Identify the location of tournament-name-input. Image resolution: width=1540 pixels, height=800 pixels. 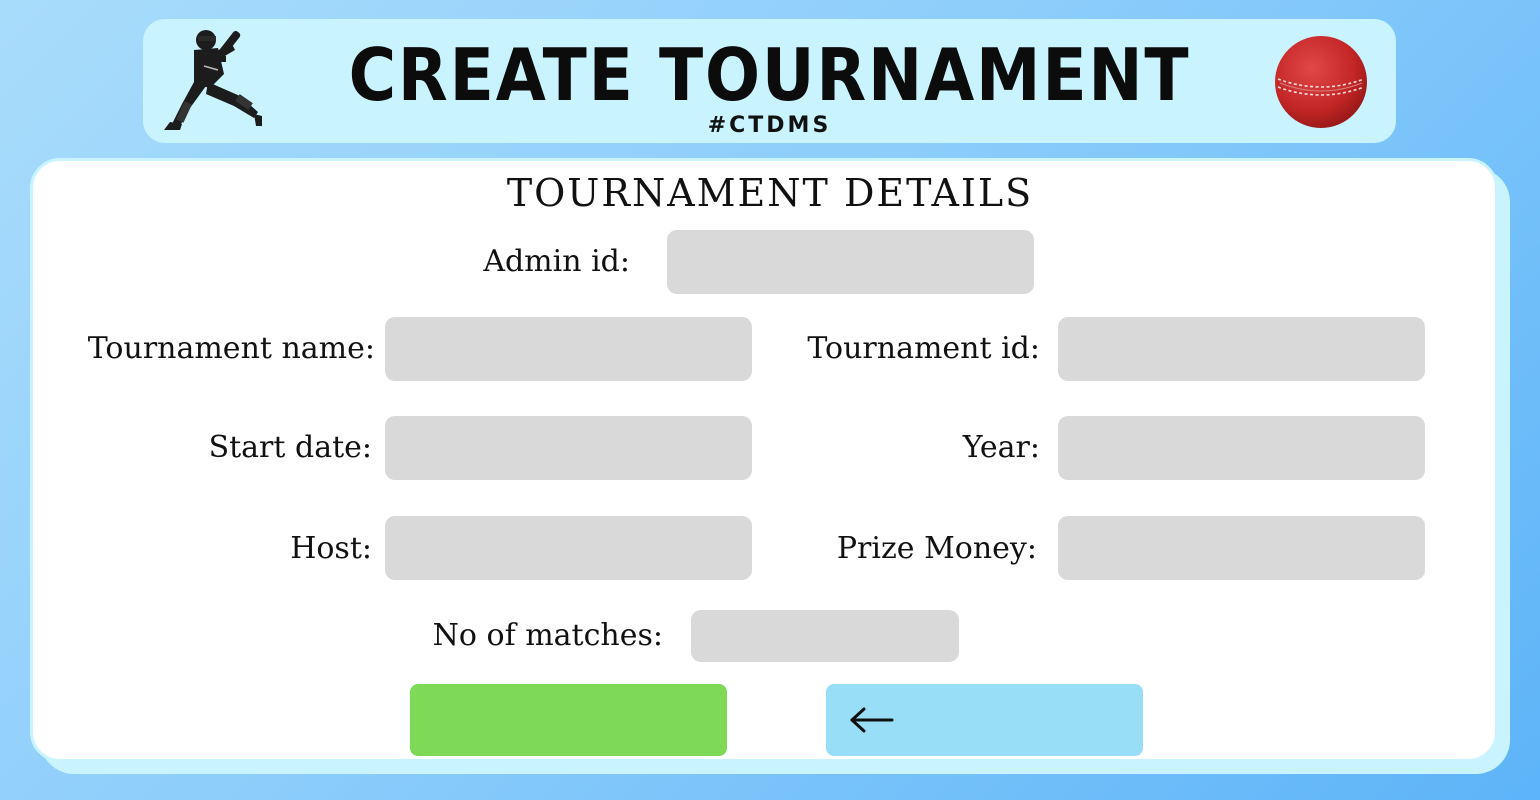
(568, 349).